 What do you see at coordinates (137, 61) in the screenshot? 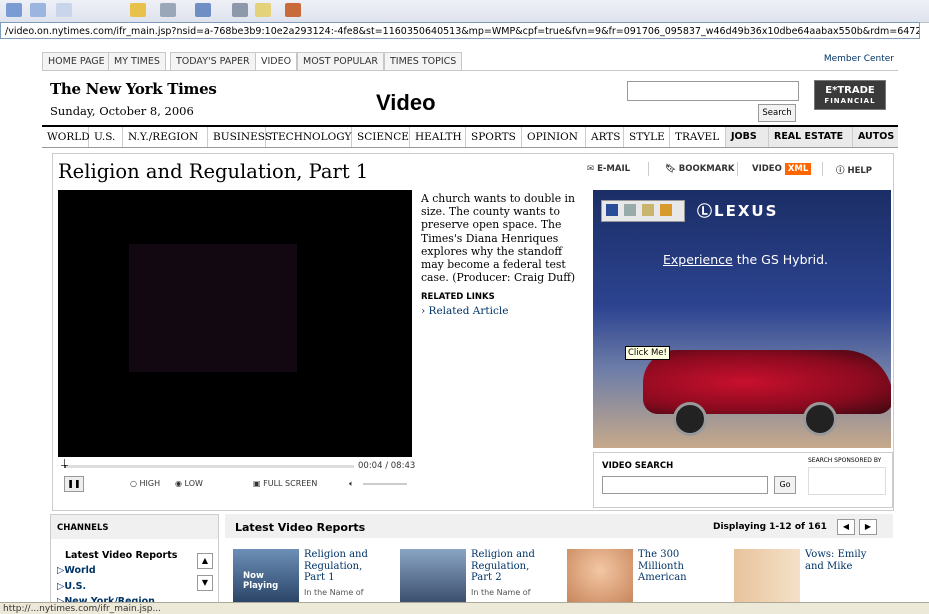
I see `tab-my-times: MY TIMES` at bounding box center [137, 61].